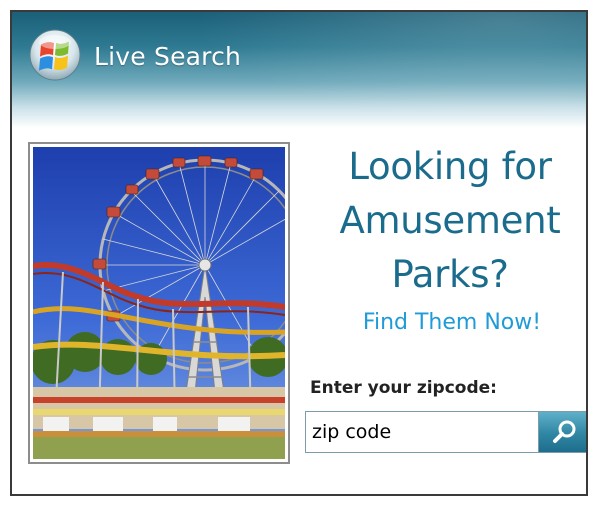 The height and width of the screenshot is (508, 600). Describe the element at coordinates (389, 67) in the screenshot. I see `header-swoosh-decoration` at that location.